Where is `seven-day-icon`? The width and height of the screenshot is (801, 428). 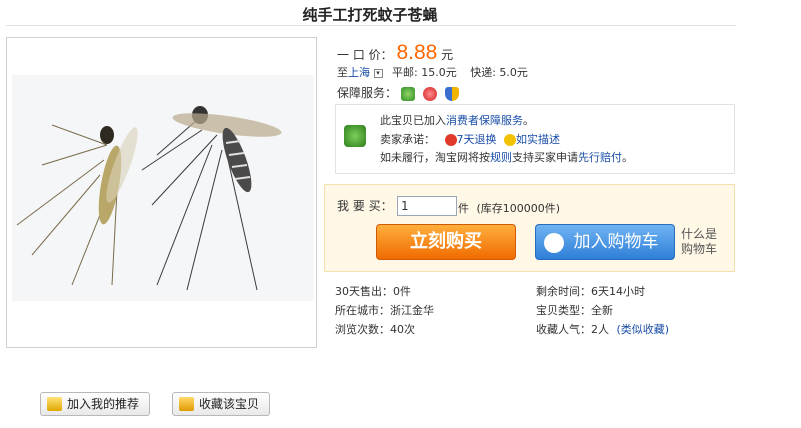 seven-day-icon is located at coordinates (450, 140).